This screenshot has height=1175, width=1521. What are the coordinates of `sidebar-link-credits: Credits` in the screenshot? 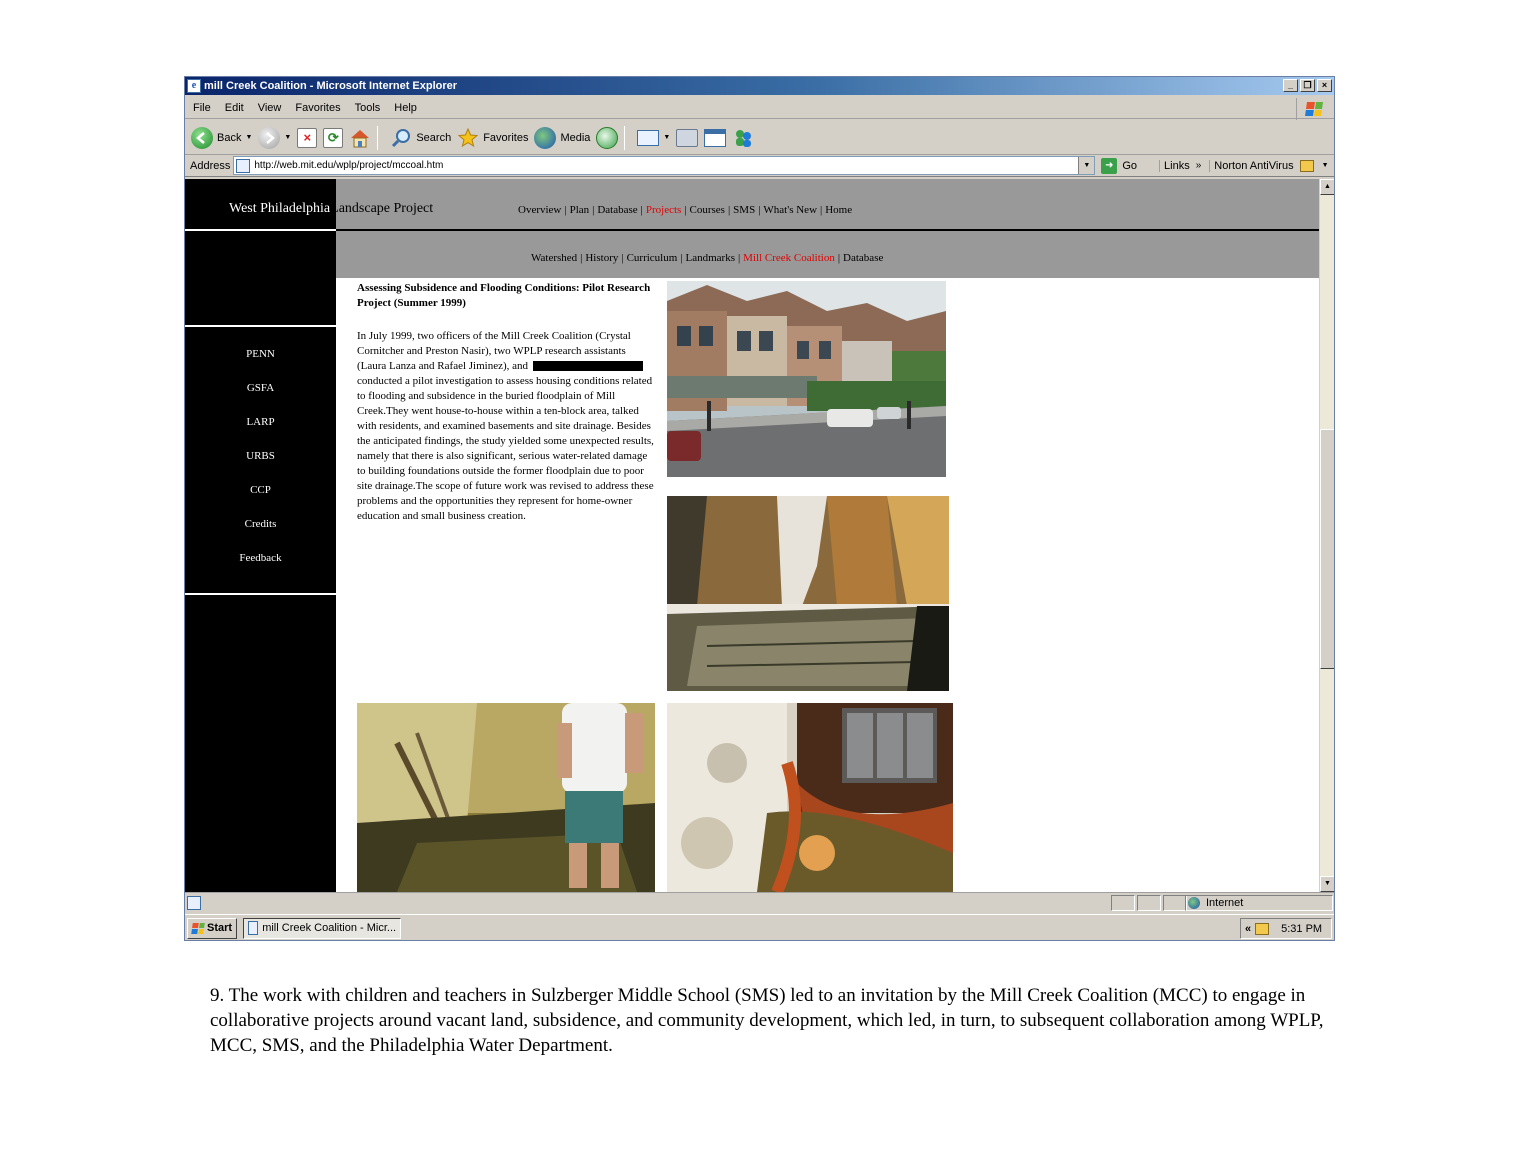 It's located at (260, 524).